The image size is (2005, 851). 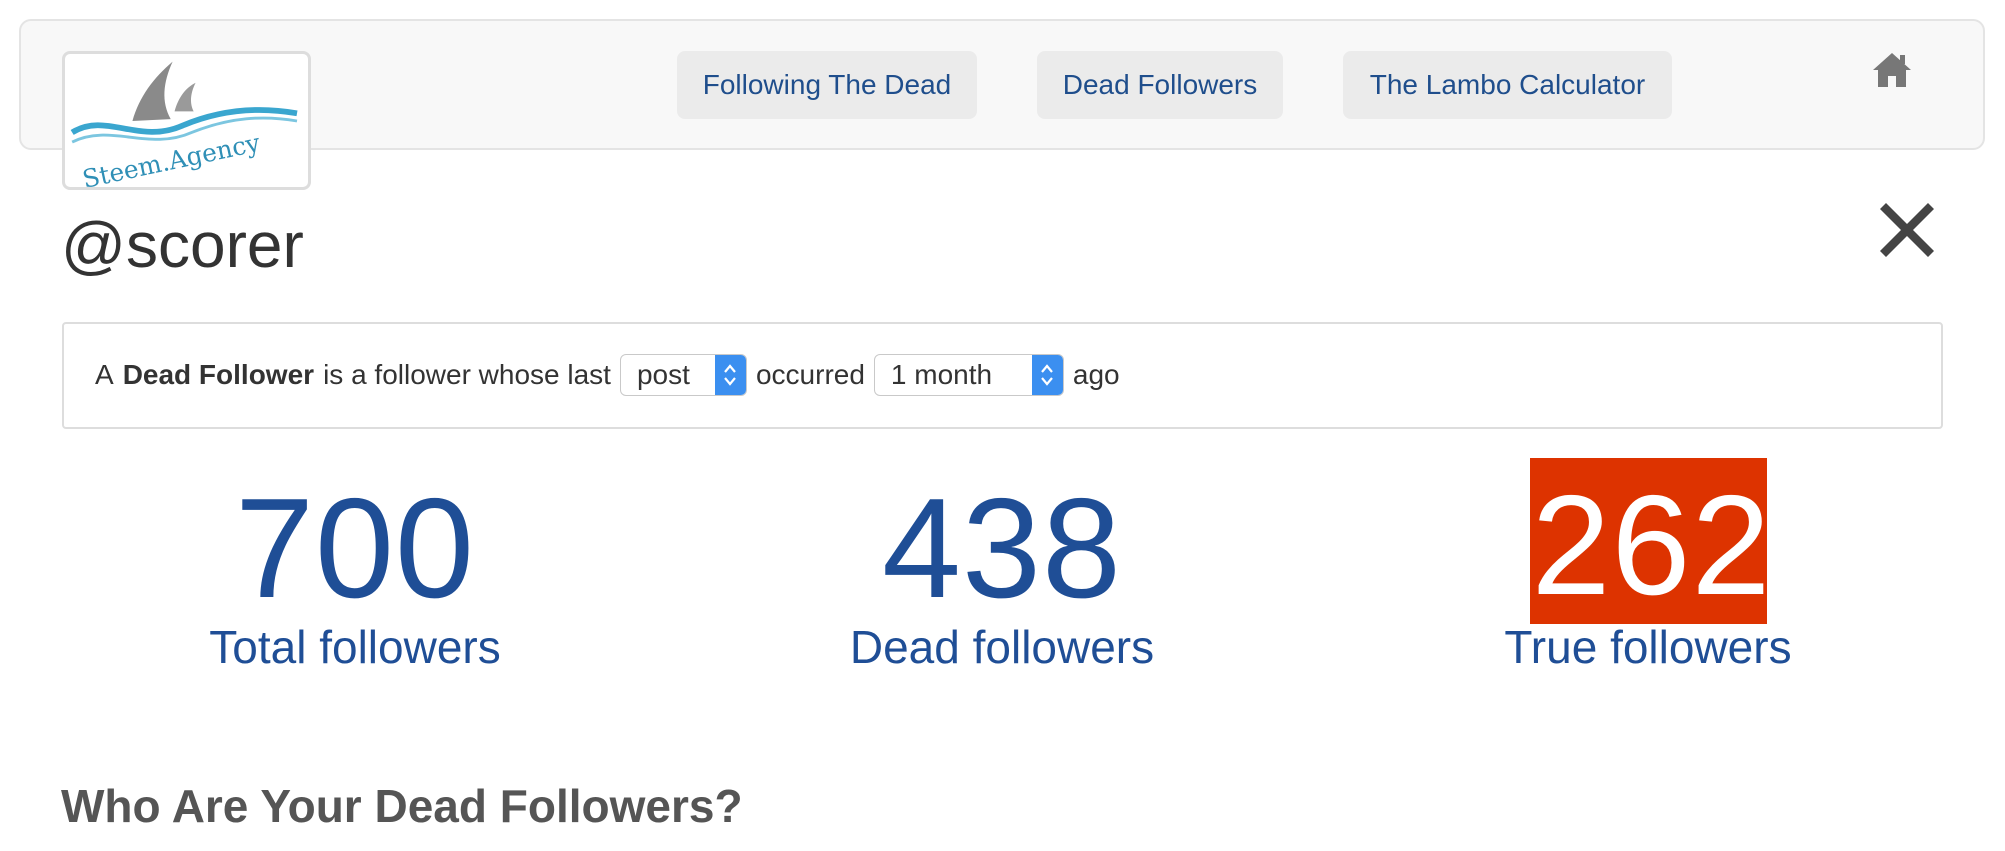 I want to click on profile-username: @scorer, so click(x=182, y=245).